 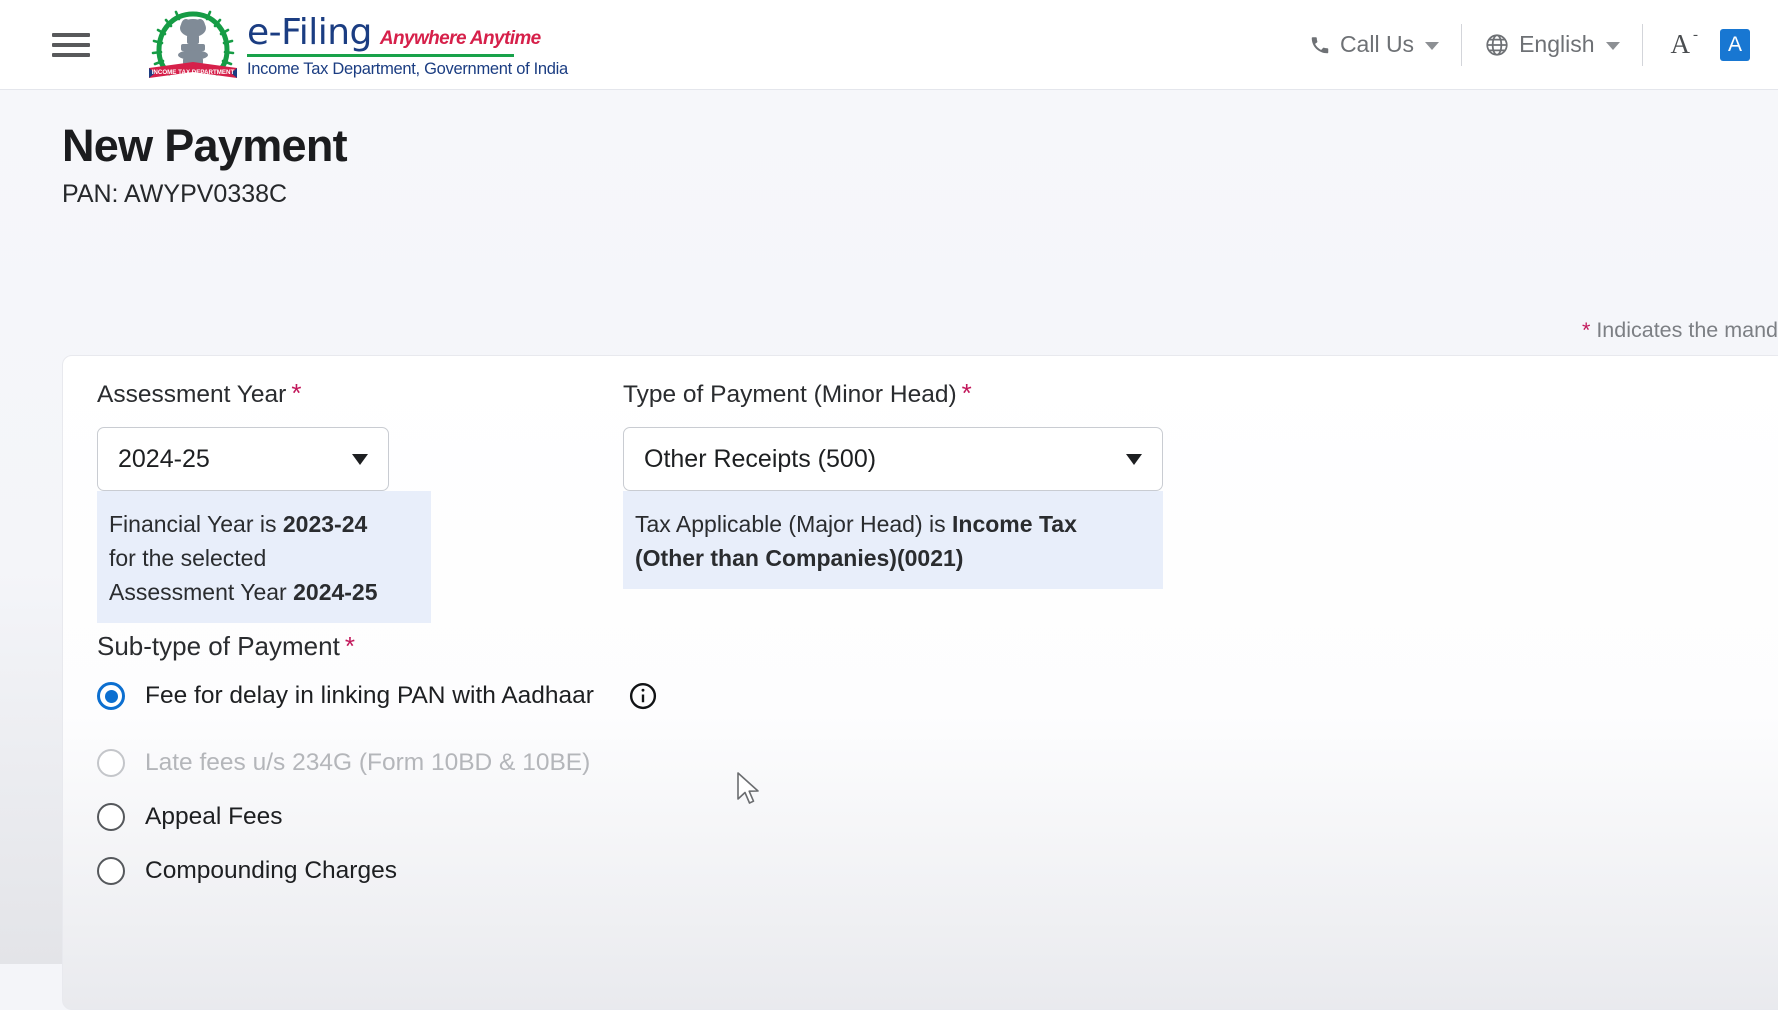 I want to click on globe-icon, so click(x=1497, y=45).